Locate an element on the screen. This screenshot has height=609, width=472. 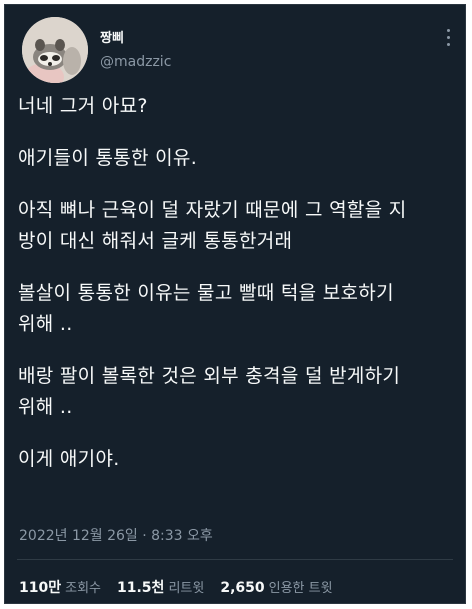
tweet-stats: 110만 조회수 11.5천 리트윗 2,650 인용한 트윗 is located at coordinates (176, 587).